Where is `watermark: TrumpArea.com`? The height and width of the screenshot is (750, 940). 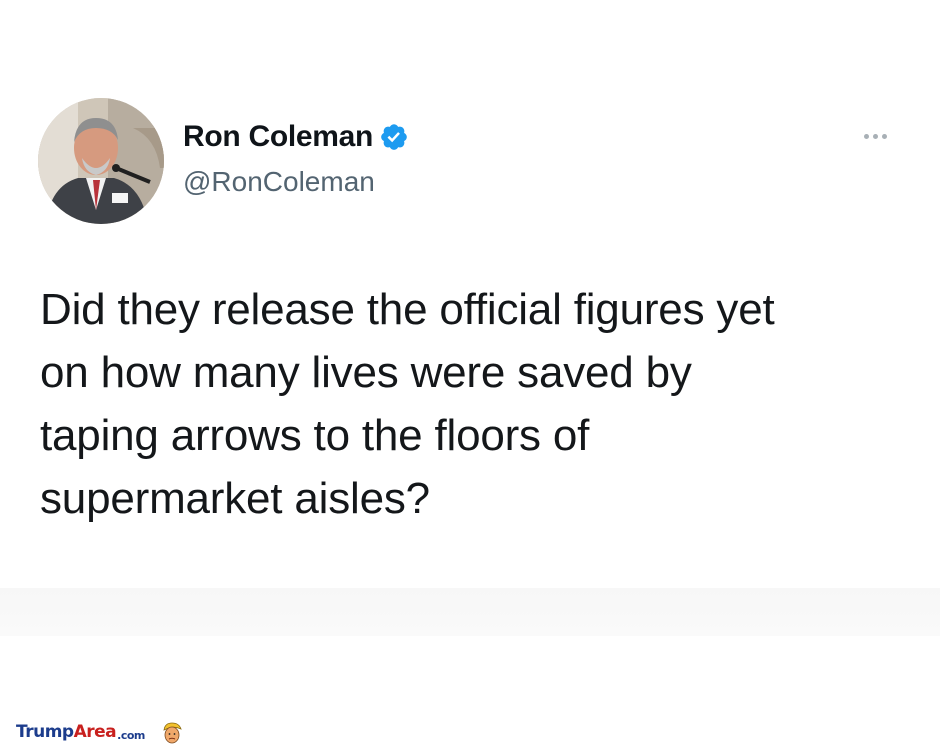 watermark: TrumpArea.com is located at coordinates (99, 733).